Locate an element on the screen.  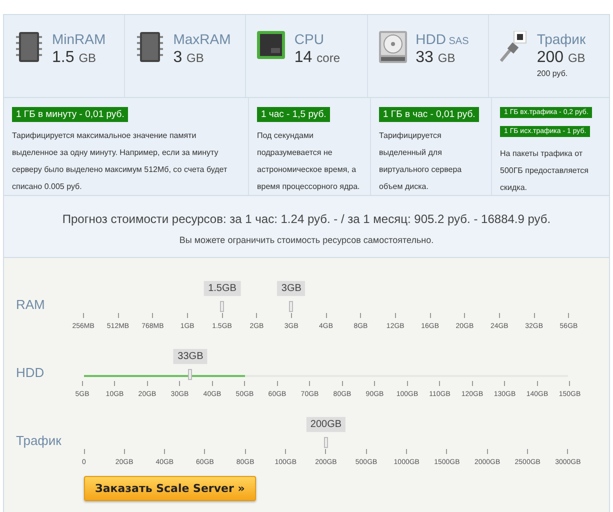
order-button: Заказать Scale Server » is located at coordinates (170, 488).